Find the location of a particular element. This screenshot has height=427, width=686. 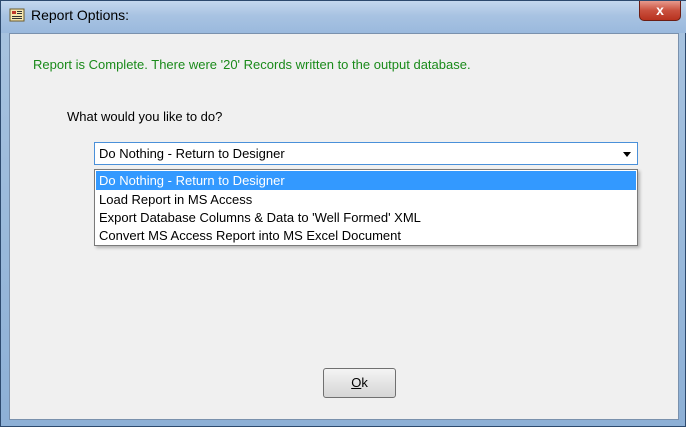

ok-button-label: Ok is located at coordinates (359, 383).